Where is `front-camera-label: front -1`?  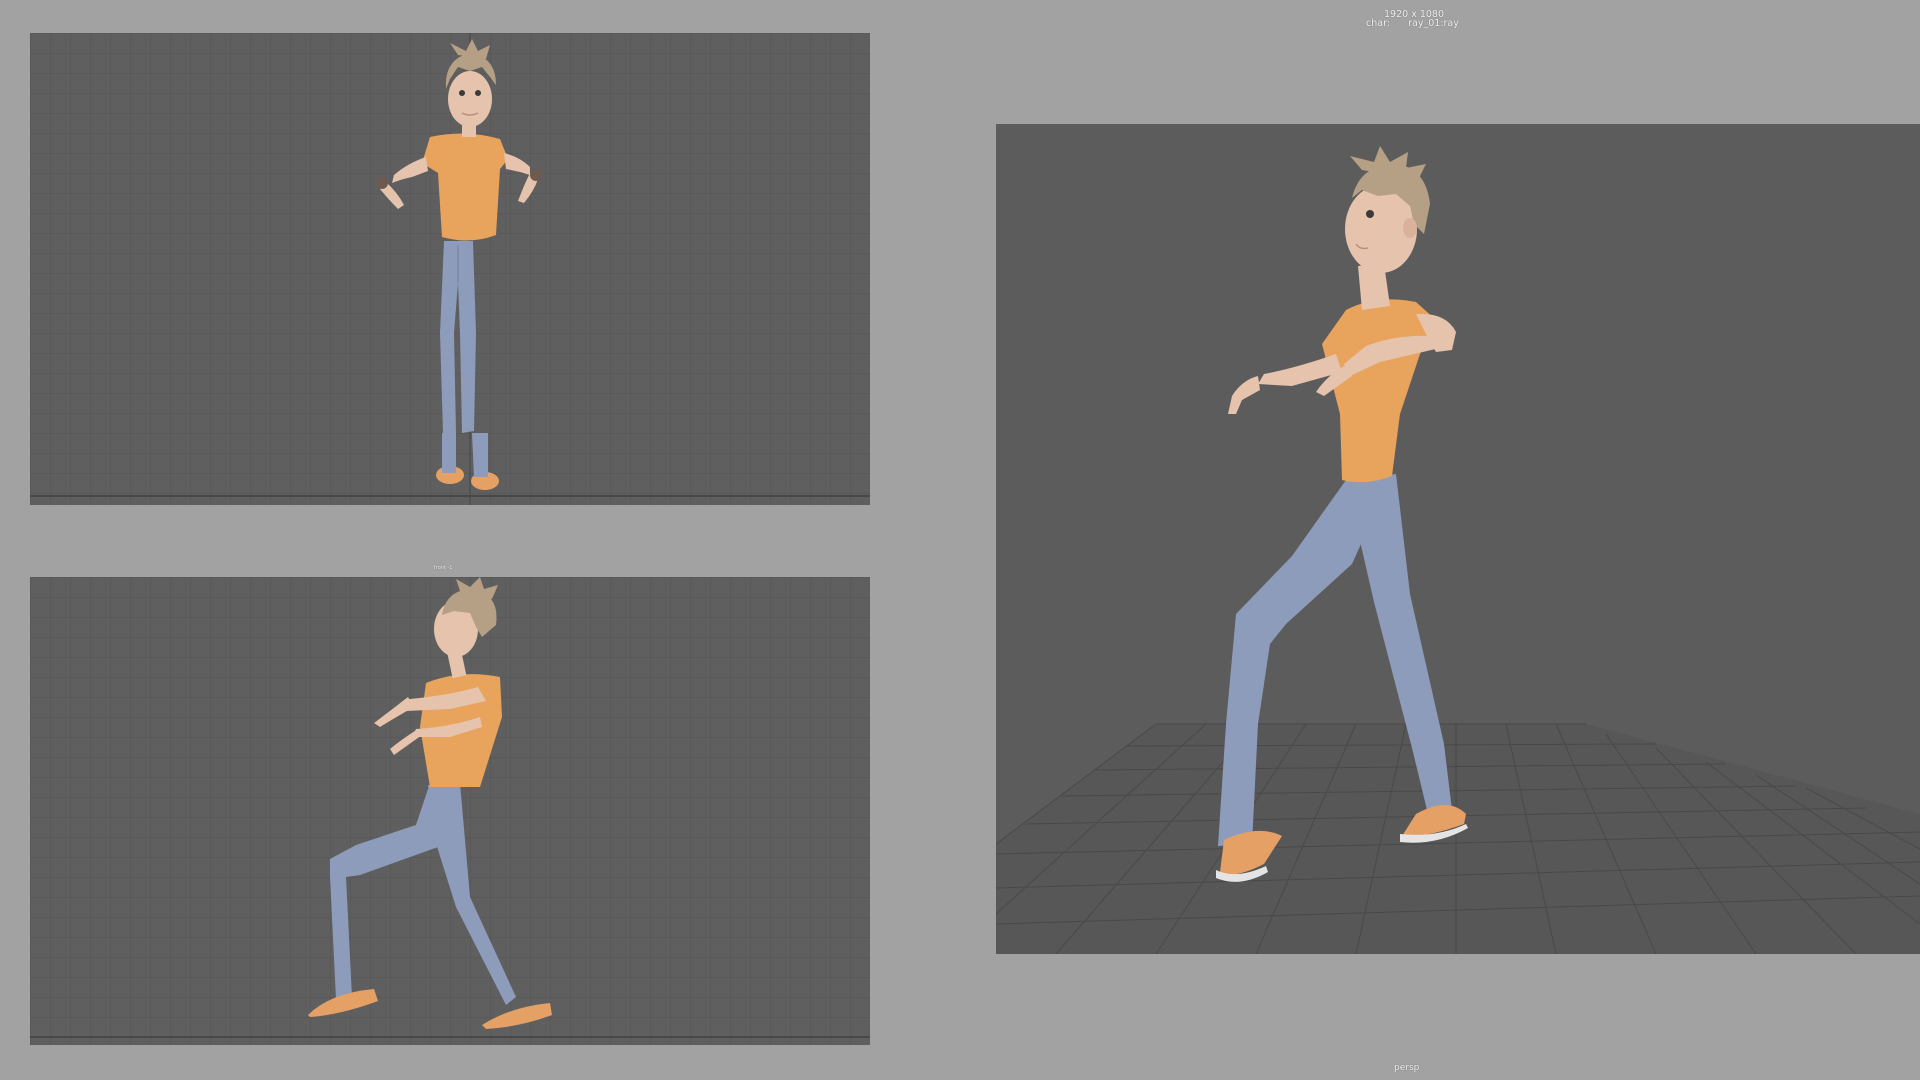
front-camera-label: front -1 is located at coordinates (443, 568).